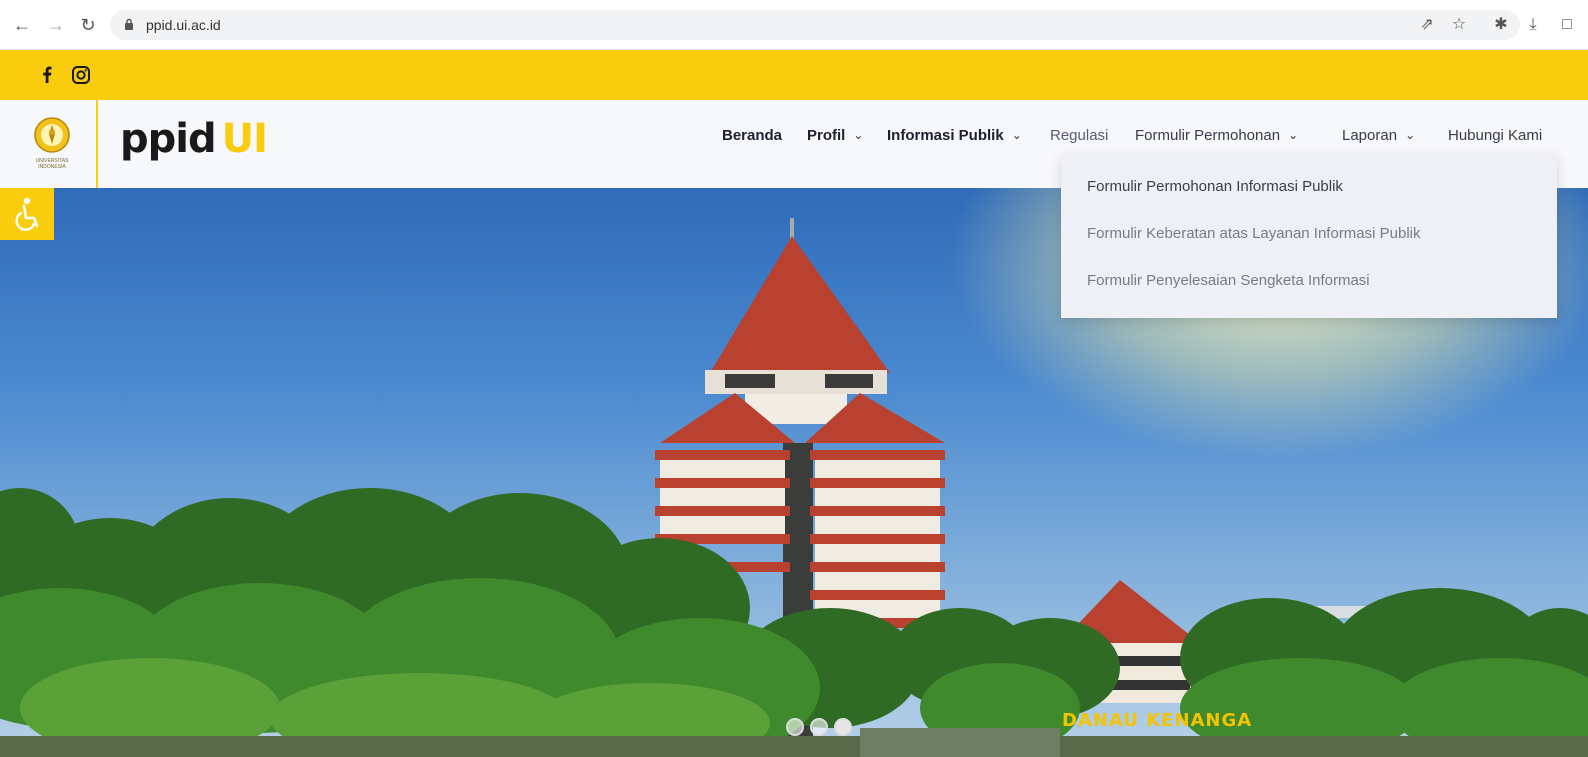 This screenshot has width=1588, height=757. I want to click on star-icon: ☆, so click(1459, 25).